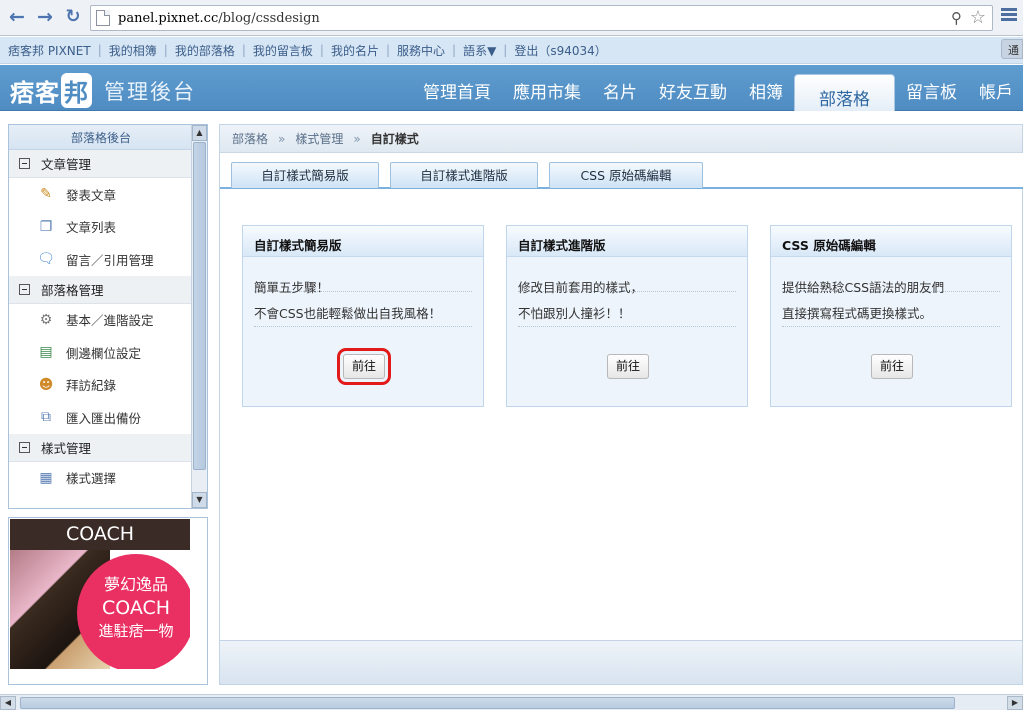  Describe the element at coordinates (100, 194) in the screenshot. I see `sidebar-item-new-post: ✎ 發表文章` at that location.